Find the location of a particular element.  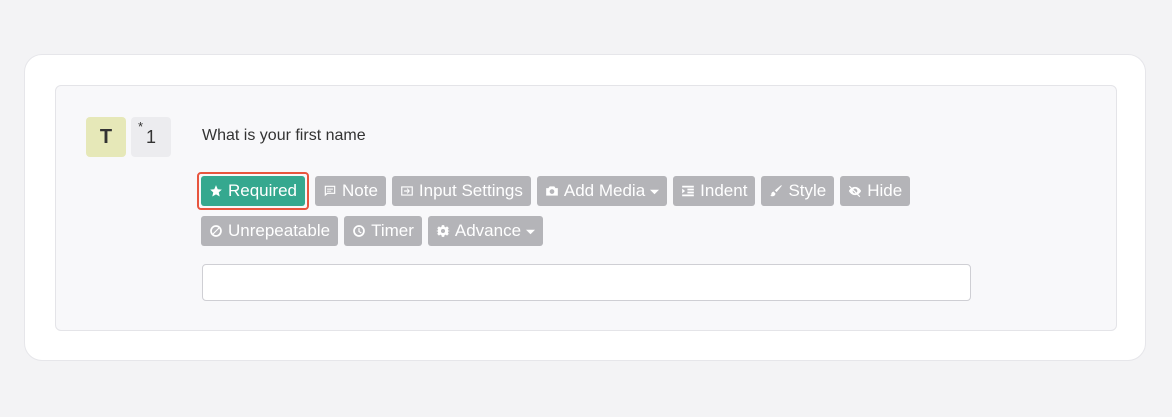

indent-label: Indent is located at coordinates (724, 190).